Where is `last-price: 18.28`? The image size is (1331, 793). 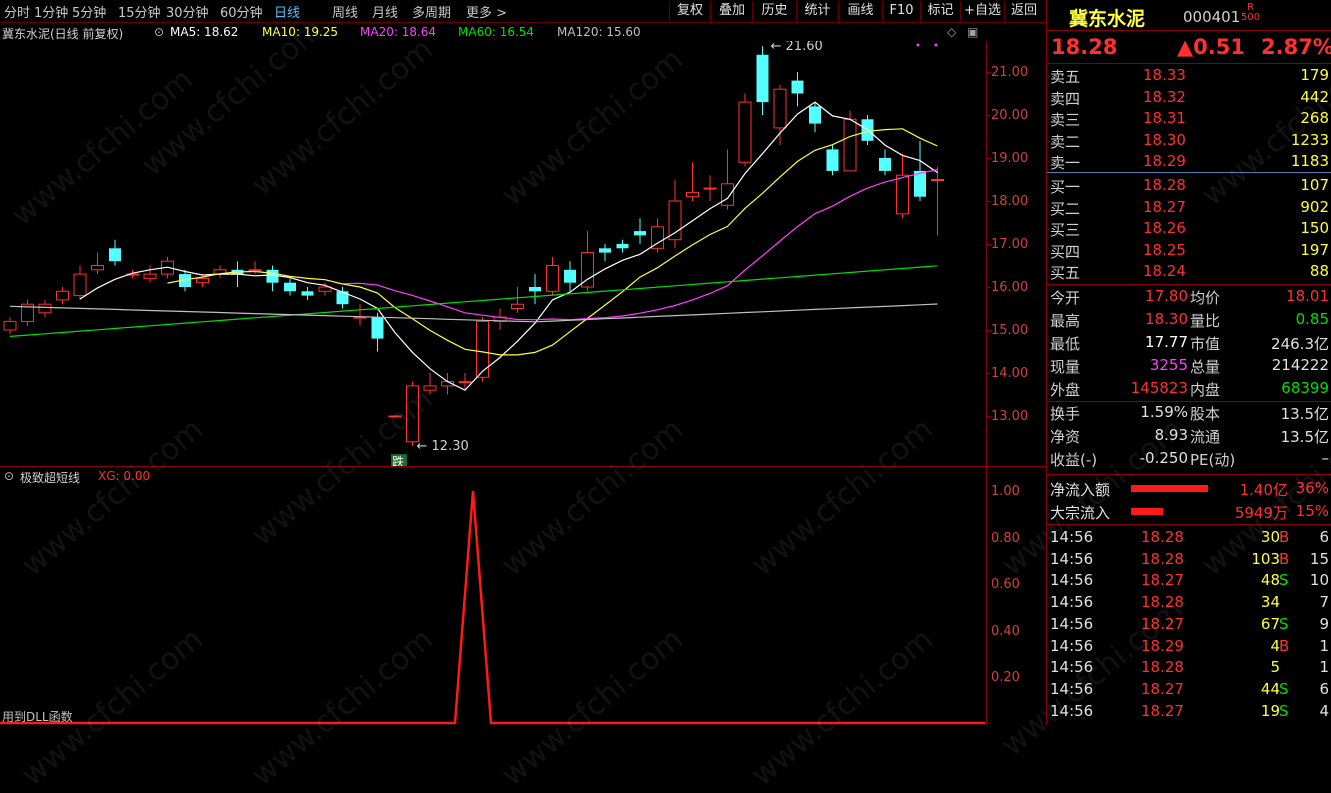 last-price: 18.28 is located at coordinates (1084, 47).